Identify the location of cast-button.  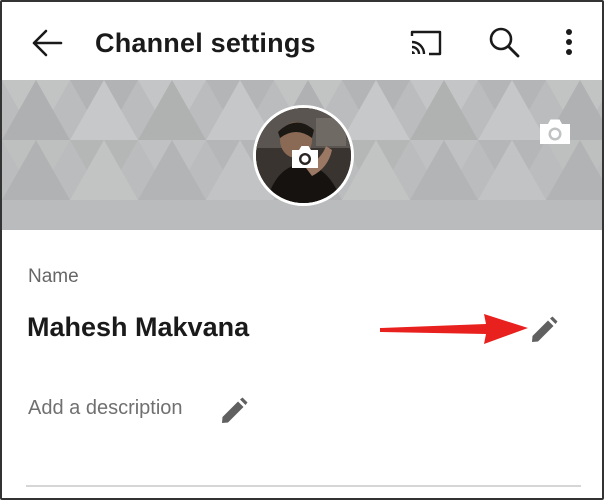
(426, 43).